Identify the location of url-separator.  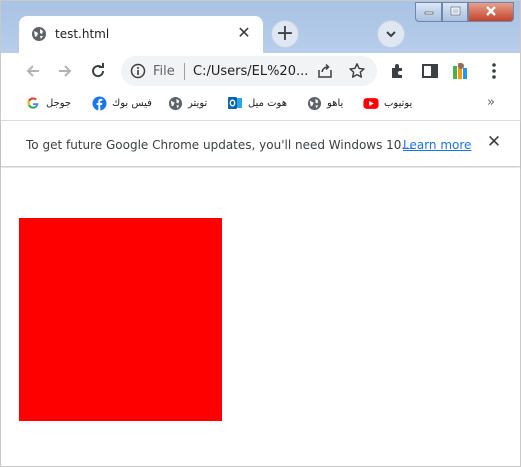
(184, 71).